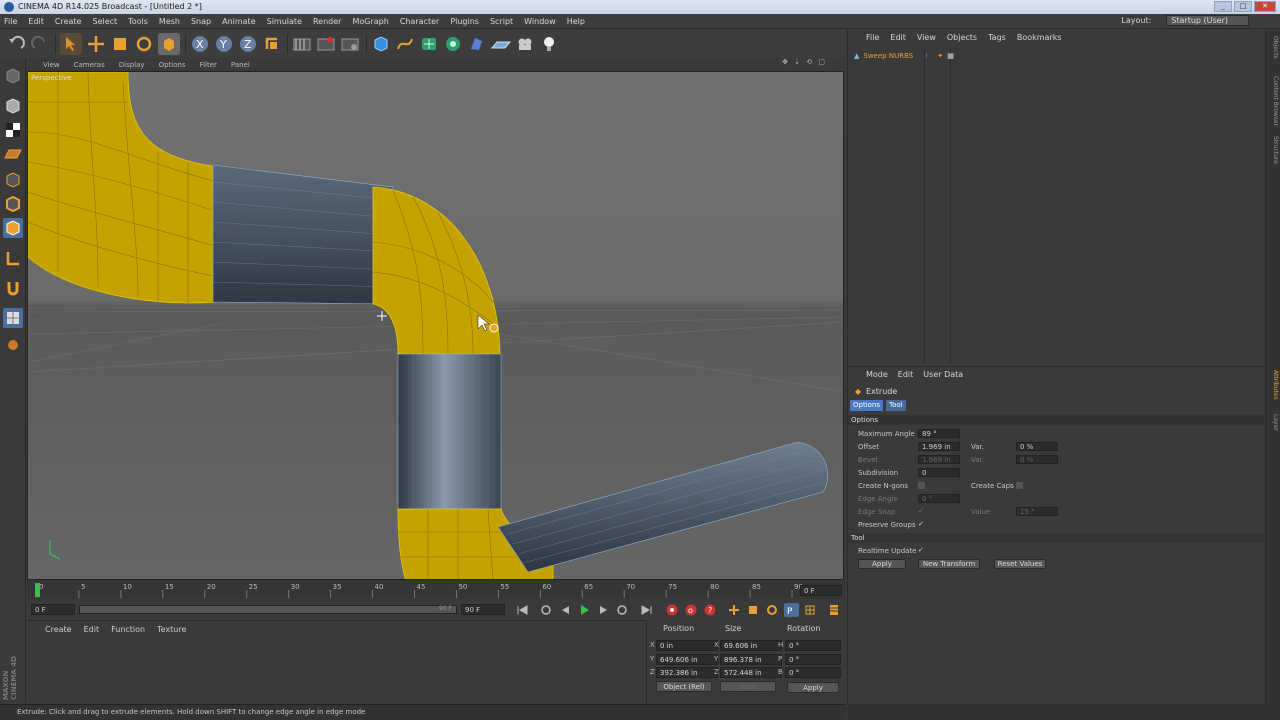 The height and width of the screenshot is (720, 1280). What do you see at coordinates (169, 44) in the screenshot?
I see `extrude-tool-icon` at bounding box center [169, 44].